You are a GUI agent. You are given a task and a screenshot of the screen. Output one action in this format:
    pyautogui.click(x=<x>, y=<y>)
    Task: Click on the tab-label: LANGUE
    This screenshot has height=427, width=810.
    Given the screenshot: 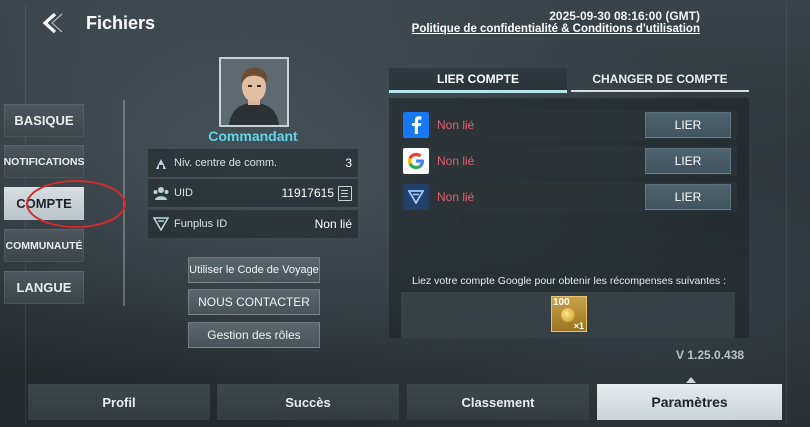 What is the action you would take?
    pyautogui.click(x=44, y=287)
    